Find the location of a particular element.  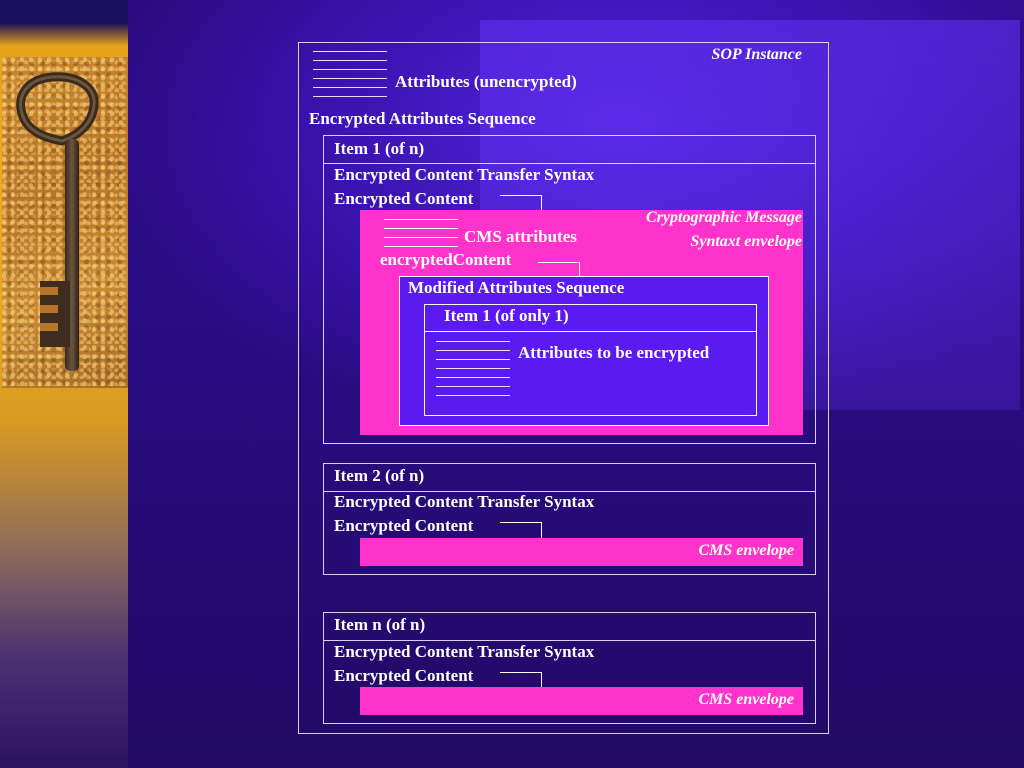

item-2-cms-envelope-label: CMS envelope is located at coordinates (746, 550).